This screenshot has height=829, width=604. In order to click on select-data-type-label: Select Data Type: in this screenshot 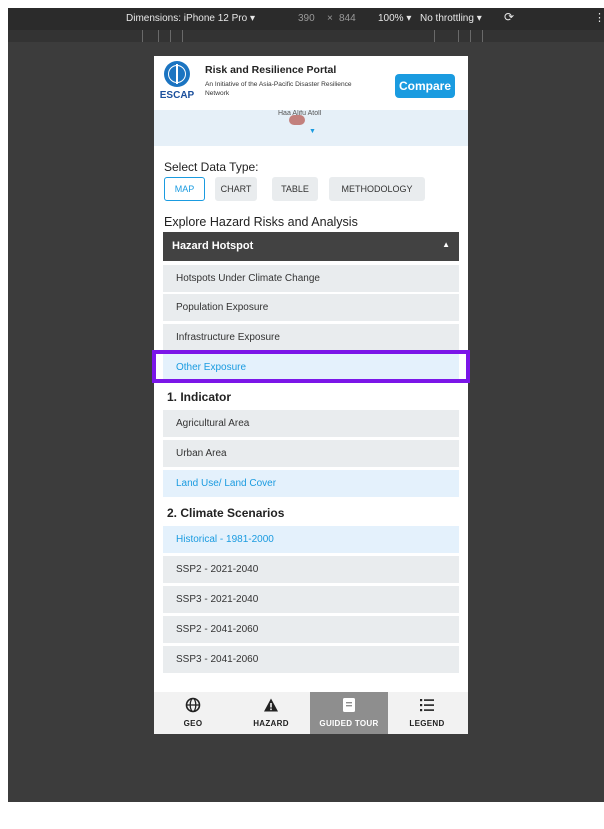, I will do `click(211, 167)`.